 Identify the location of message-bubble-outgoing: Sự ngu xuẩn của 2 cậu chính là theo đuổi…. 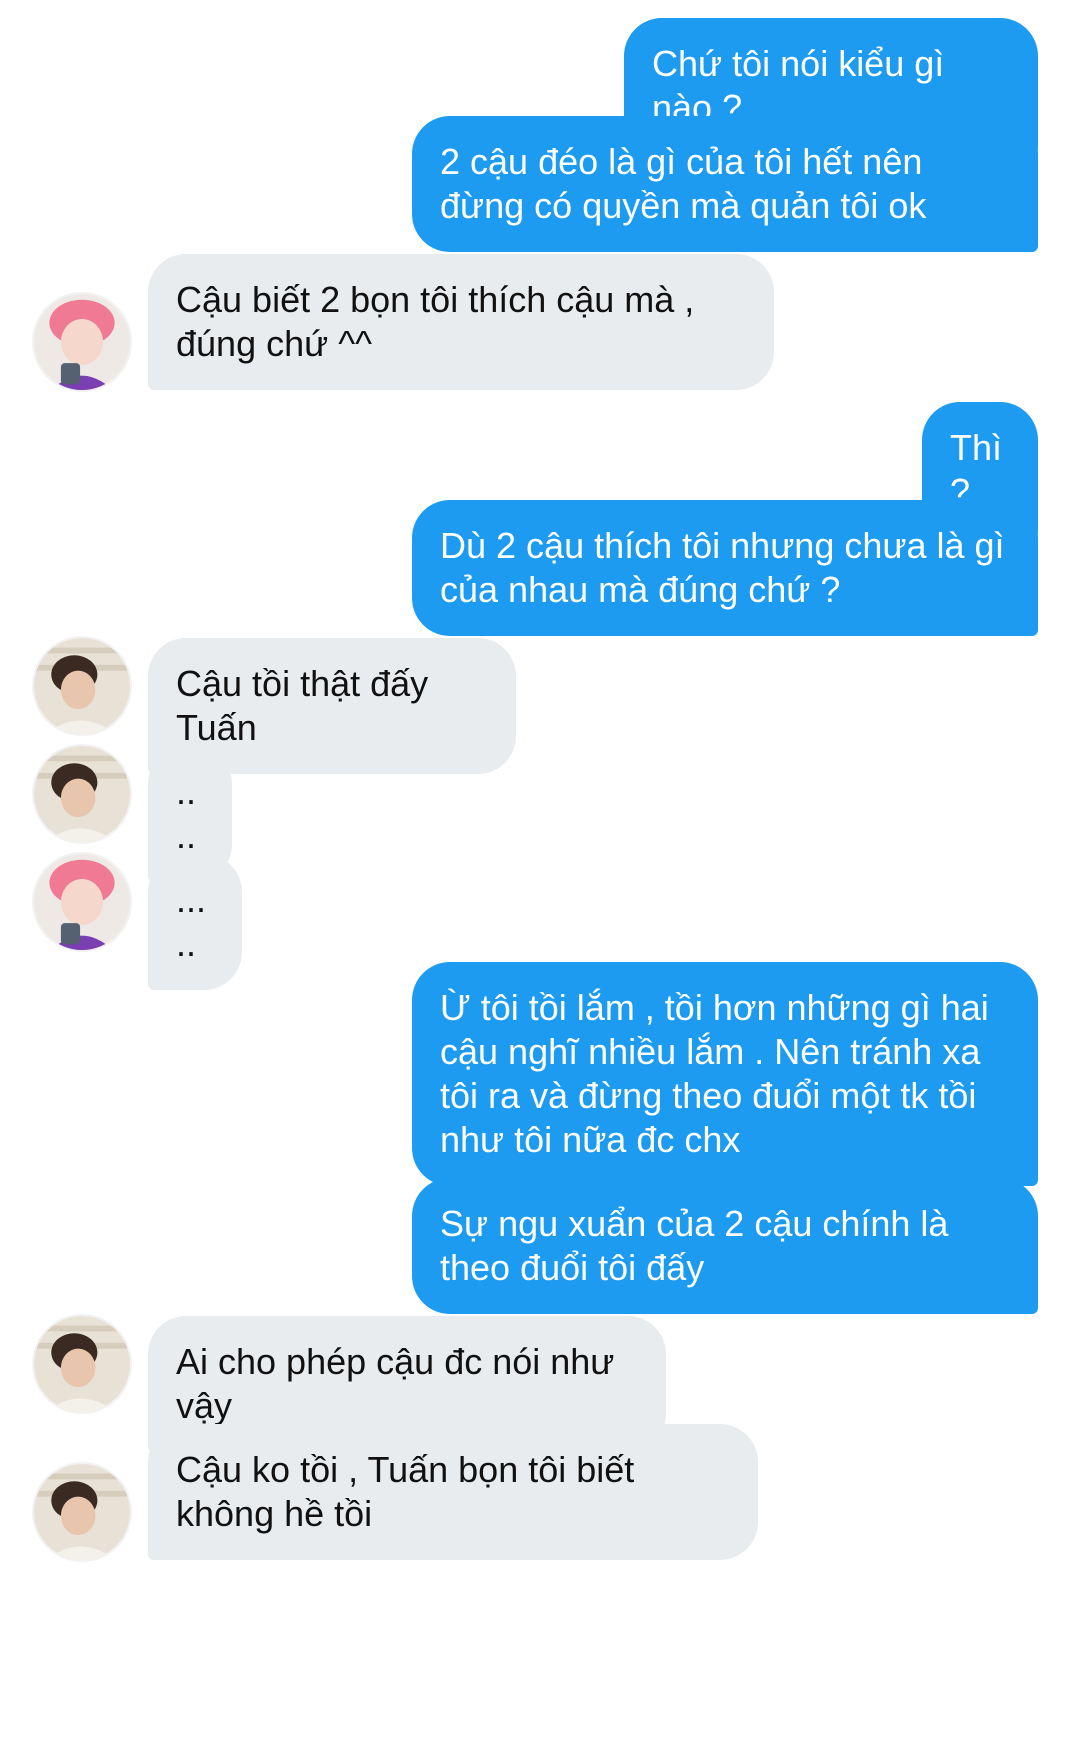
(725, 1246).